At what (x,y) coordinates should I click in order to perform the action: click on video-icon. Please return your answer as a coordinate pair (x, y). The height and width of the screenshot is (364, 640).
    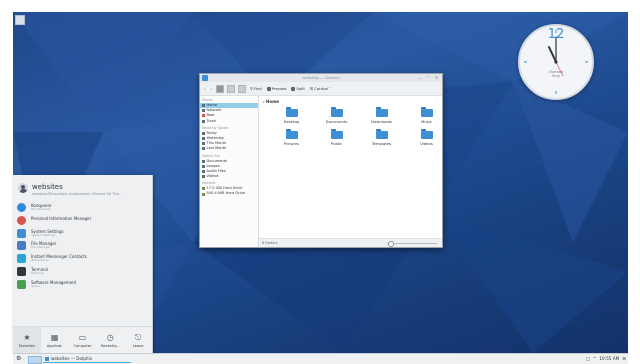
    Looking at the image, I should click on (203, 177).